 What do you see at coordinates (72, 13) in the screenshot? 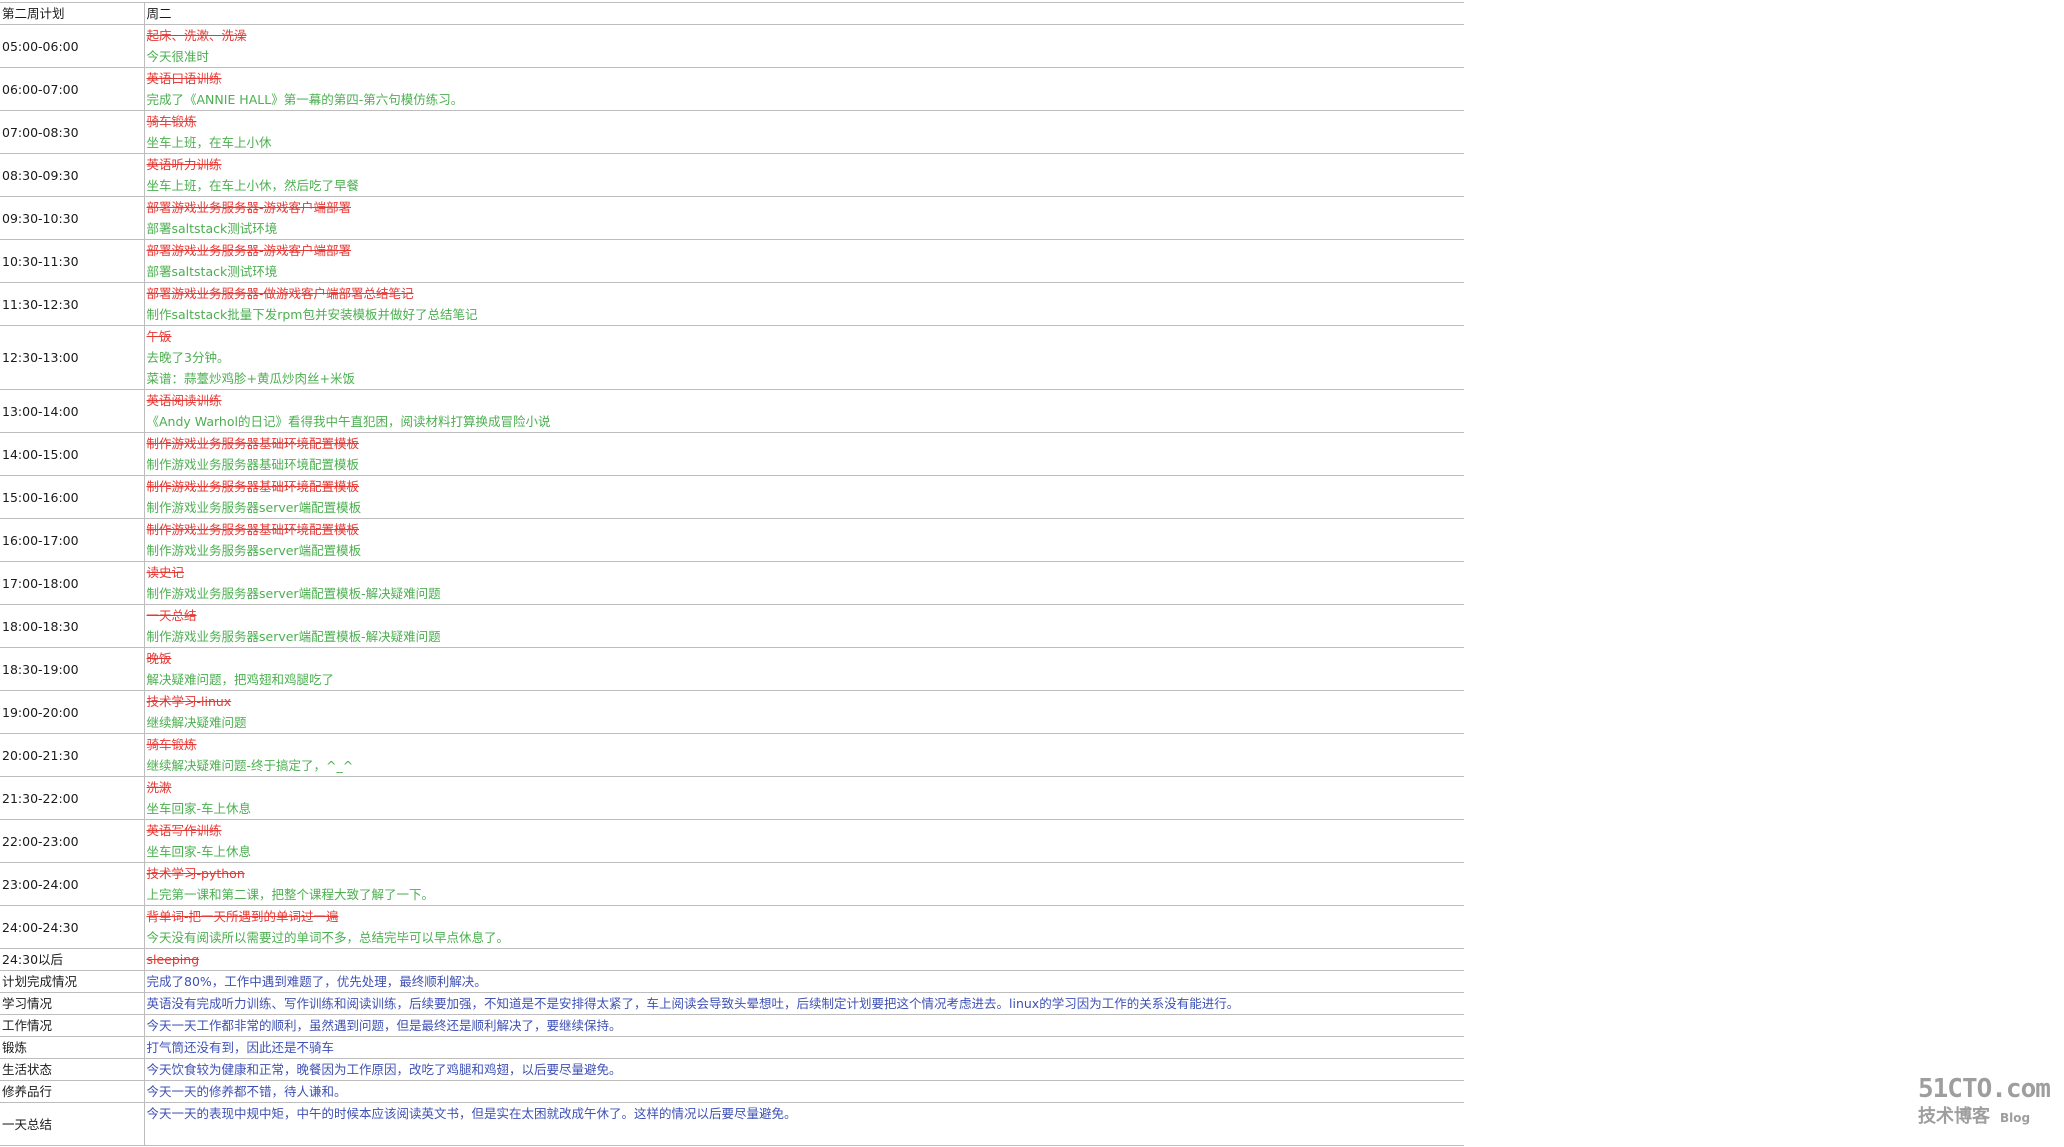
I see `header-week-label: 第二周计划` at bounding box center [72, 13].